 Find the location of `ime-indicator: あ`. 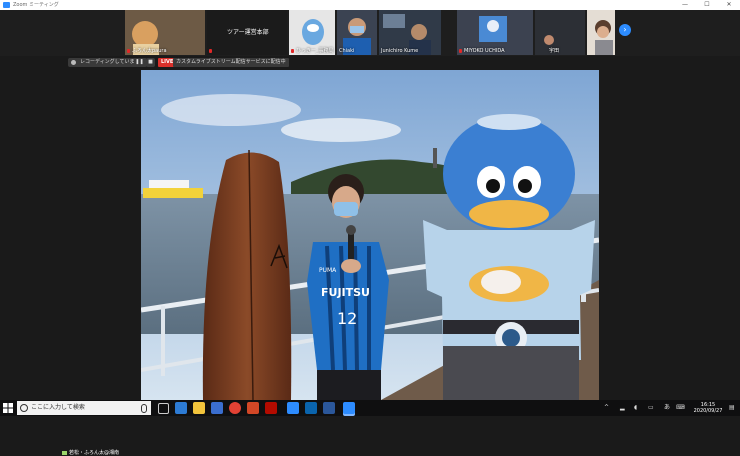

ime-indicator: あ is located at coordinates (667, 408).